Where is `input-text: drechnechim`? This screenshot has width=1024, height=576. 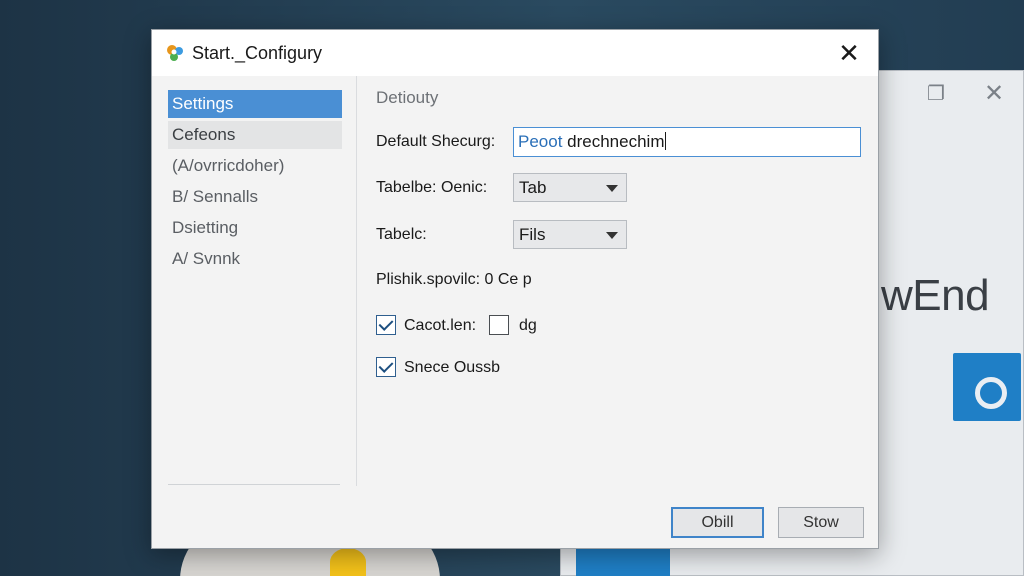 input-text: drechnechim is located at coordinates (613, 141).